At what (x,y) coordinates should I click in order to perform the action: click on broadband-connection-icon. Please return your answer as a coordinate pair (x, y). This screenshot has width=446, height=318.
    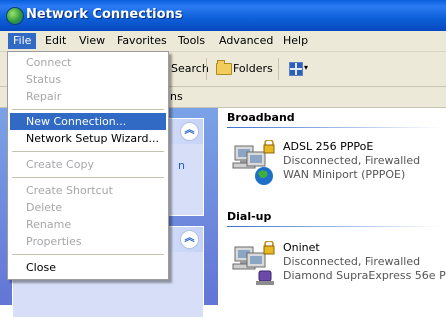
    Looking at the image, I should click on (253, 162).